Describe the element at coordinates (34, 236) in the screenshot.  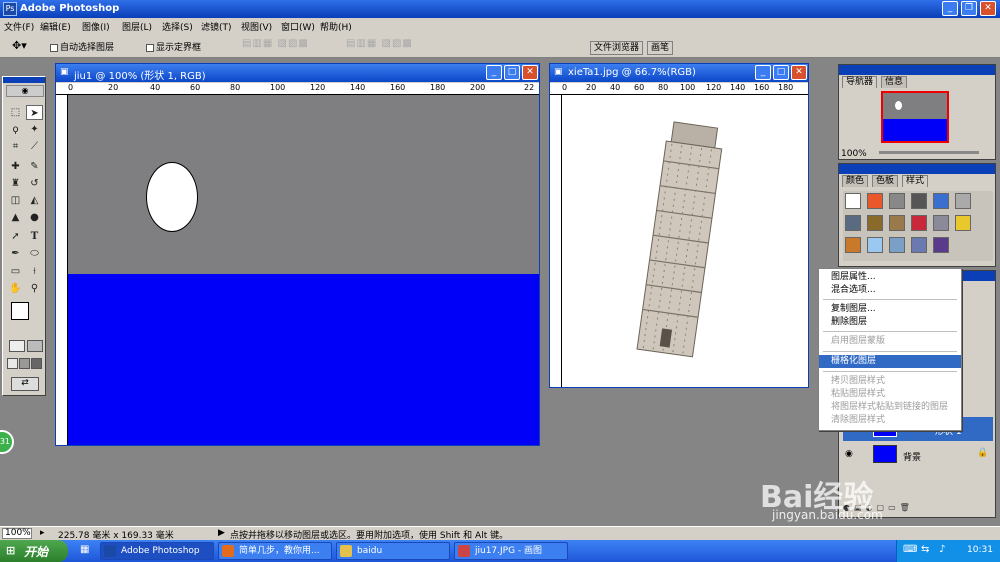
I see `type-tool-icon: T` at that location.